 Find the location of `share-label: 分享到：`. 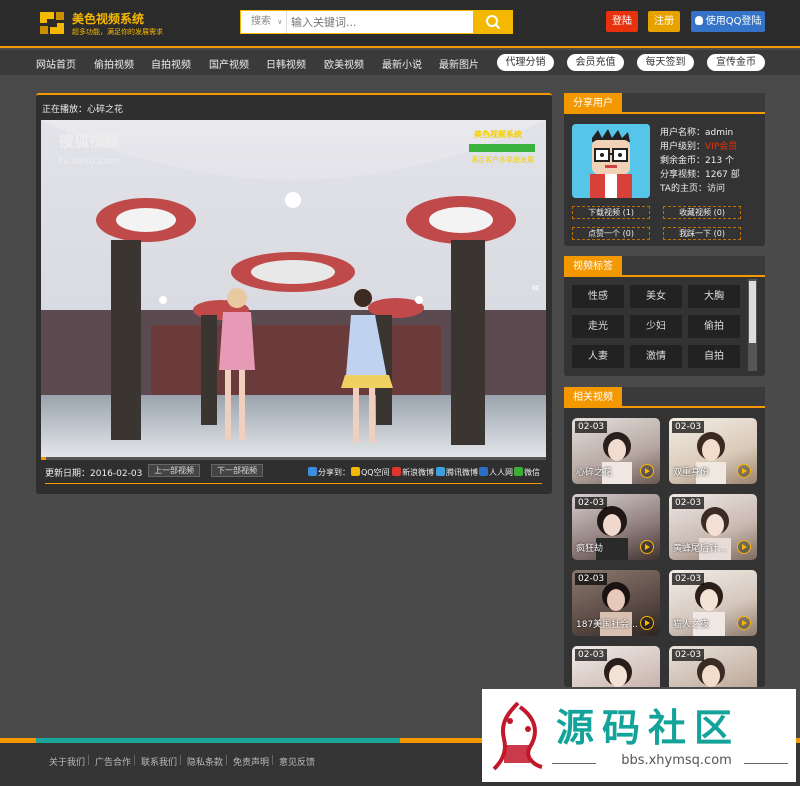

share-label: 分享到： is located at coordinates (329, 472).